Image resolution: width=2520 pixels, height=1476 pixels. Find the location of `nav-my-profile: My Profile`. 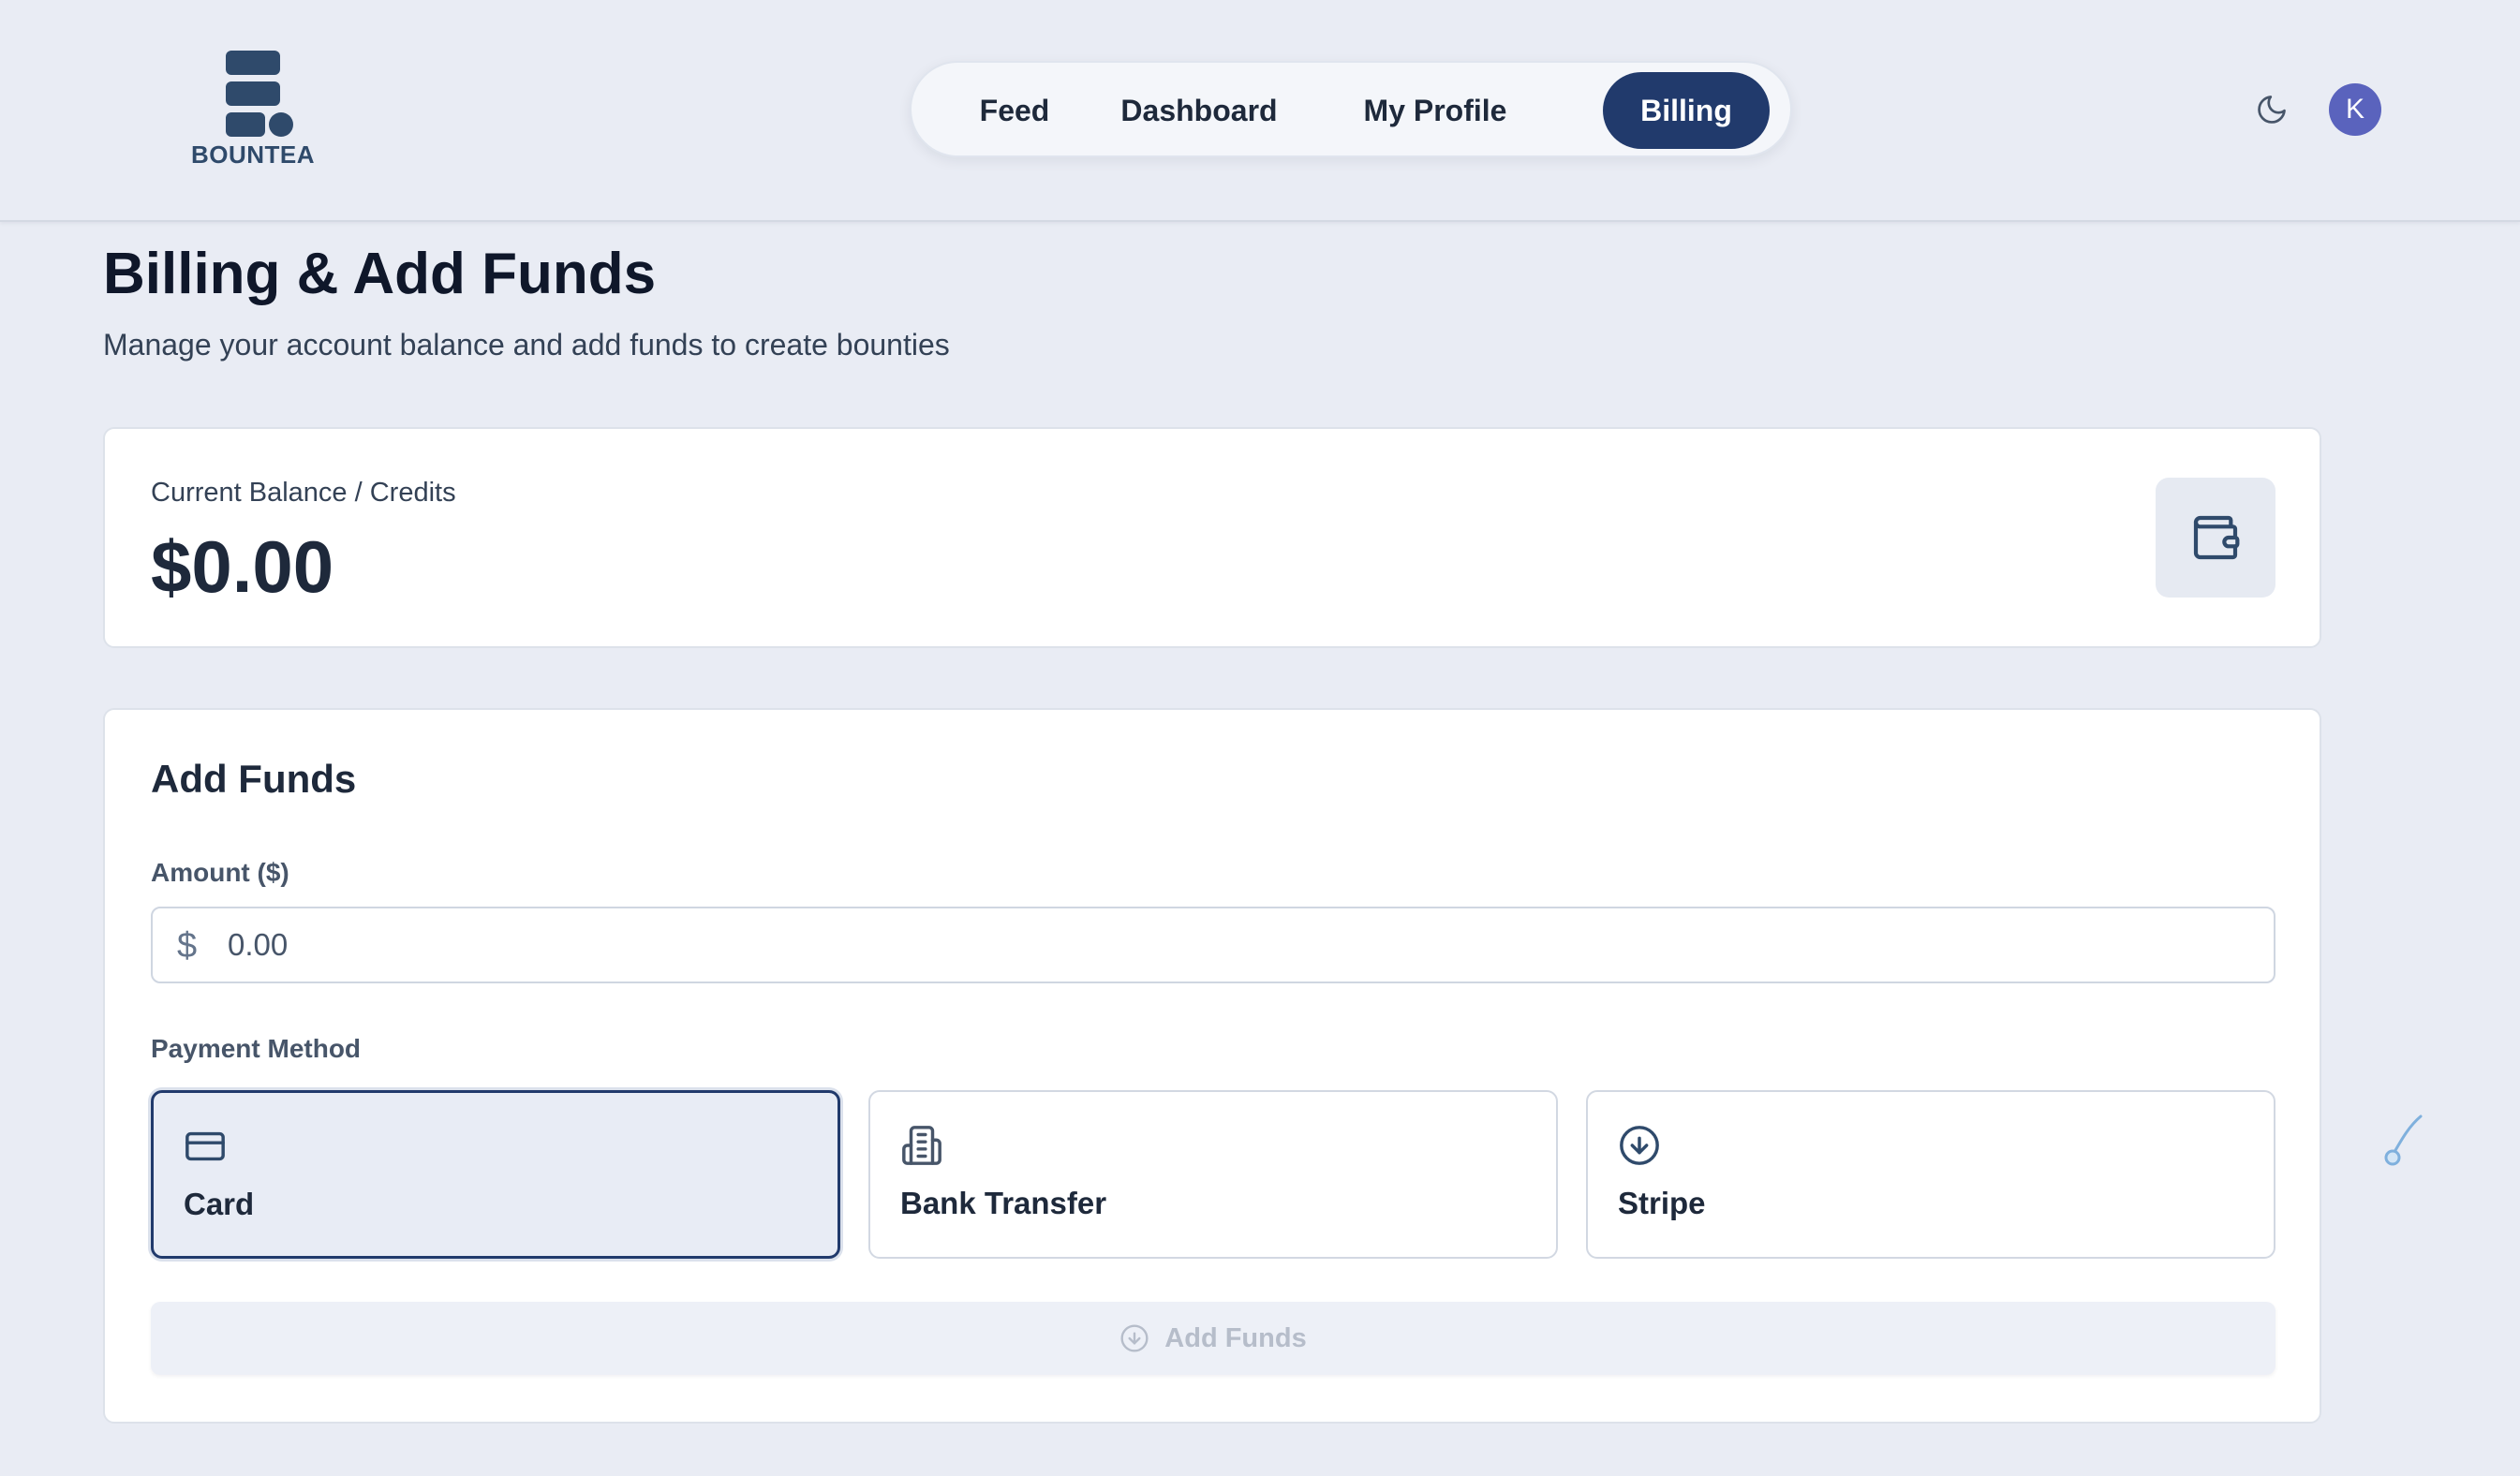

nav-my-profile: My Profile is located at coordinates (1435, 110).